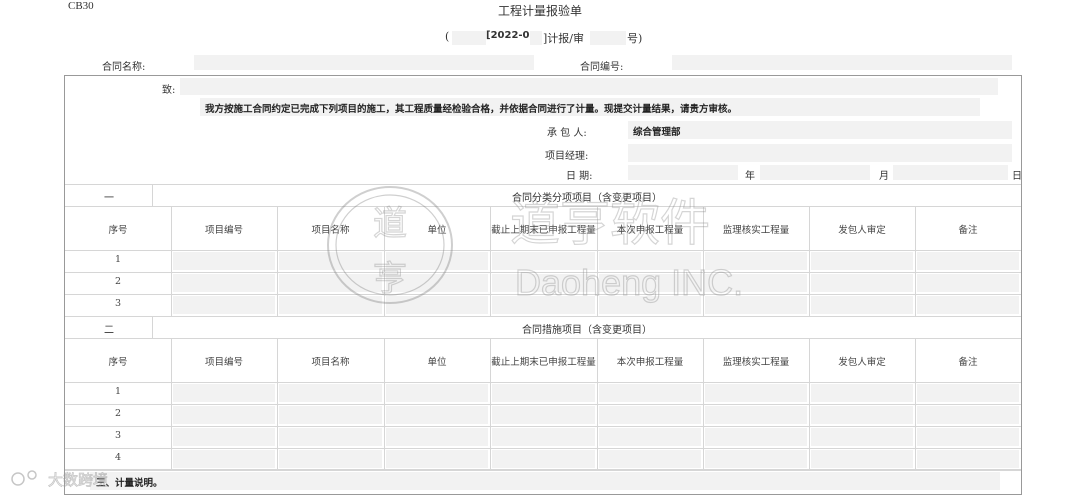 The image size is (1080, 499). What do you see at coordinates (567, 133) in the screenshot?
I see `contractor-label: 承 包 人:` at bounding box center [567, 133].